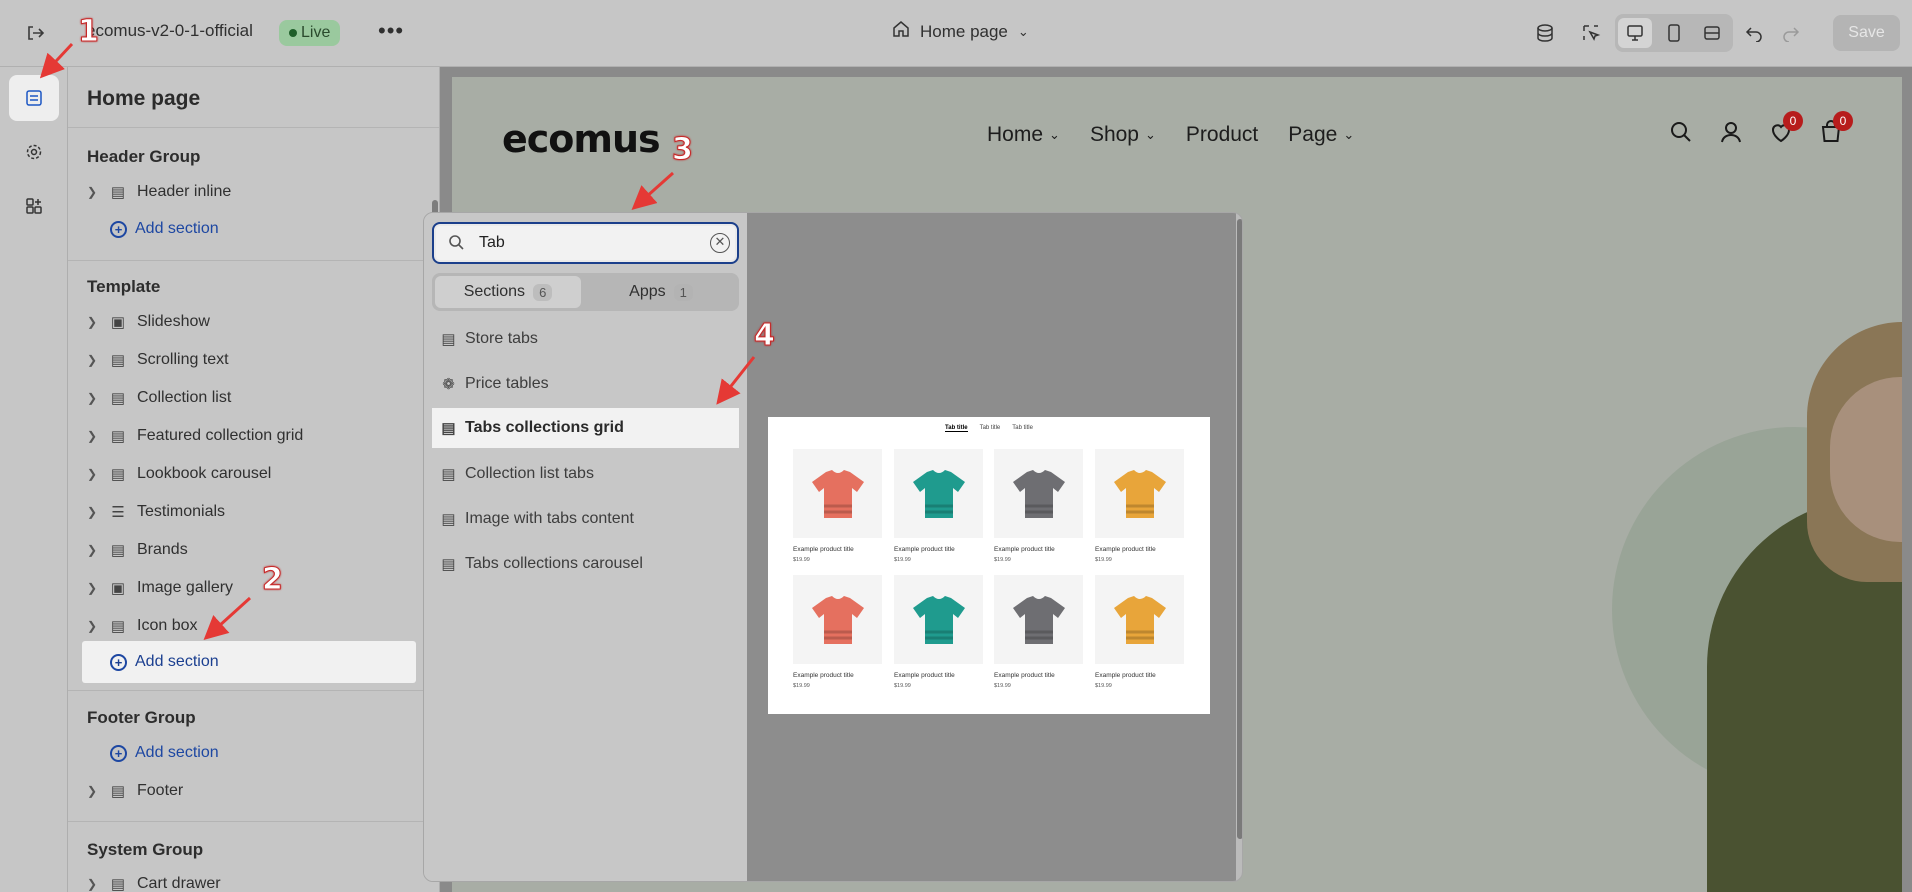 This screenshot has width=1912, height=892. I want to click on database-icon, so click(1545, 33).